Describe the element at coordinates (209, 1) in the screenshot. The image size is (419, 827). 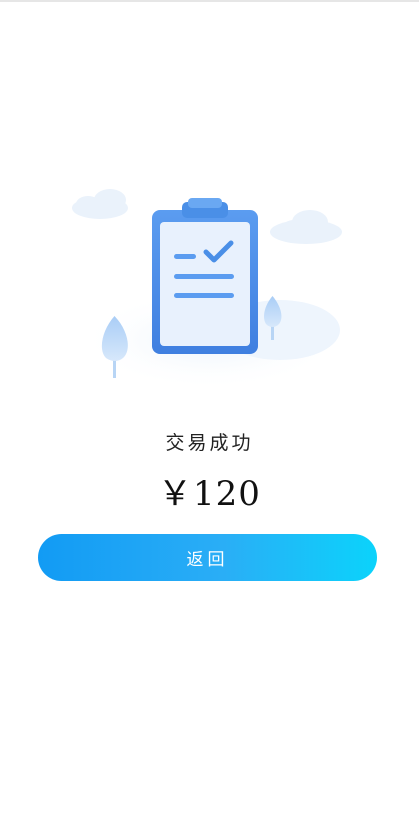
I see `top-divider` at that location.